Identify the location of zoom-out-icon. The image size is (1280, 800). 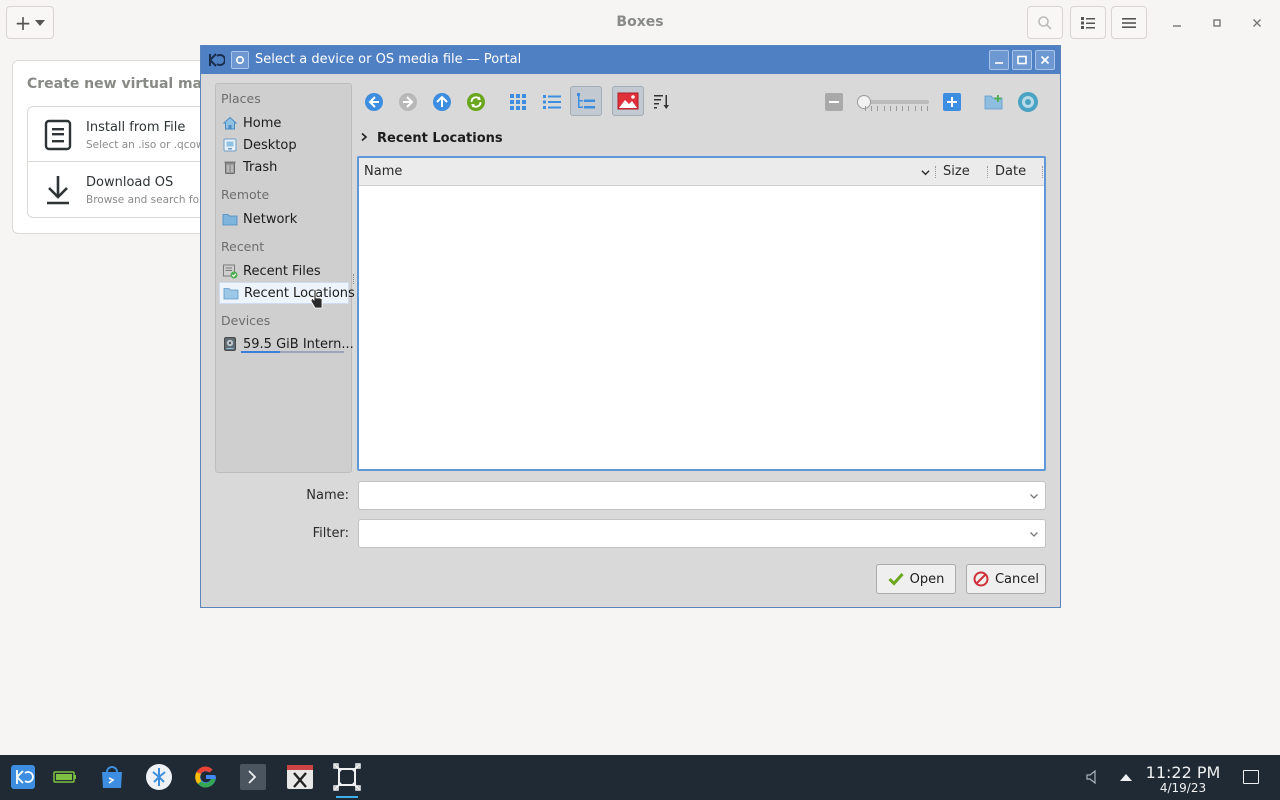
(834, 102).